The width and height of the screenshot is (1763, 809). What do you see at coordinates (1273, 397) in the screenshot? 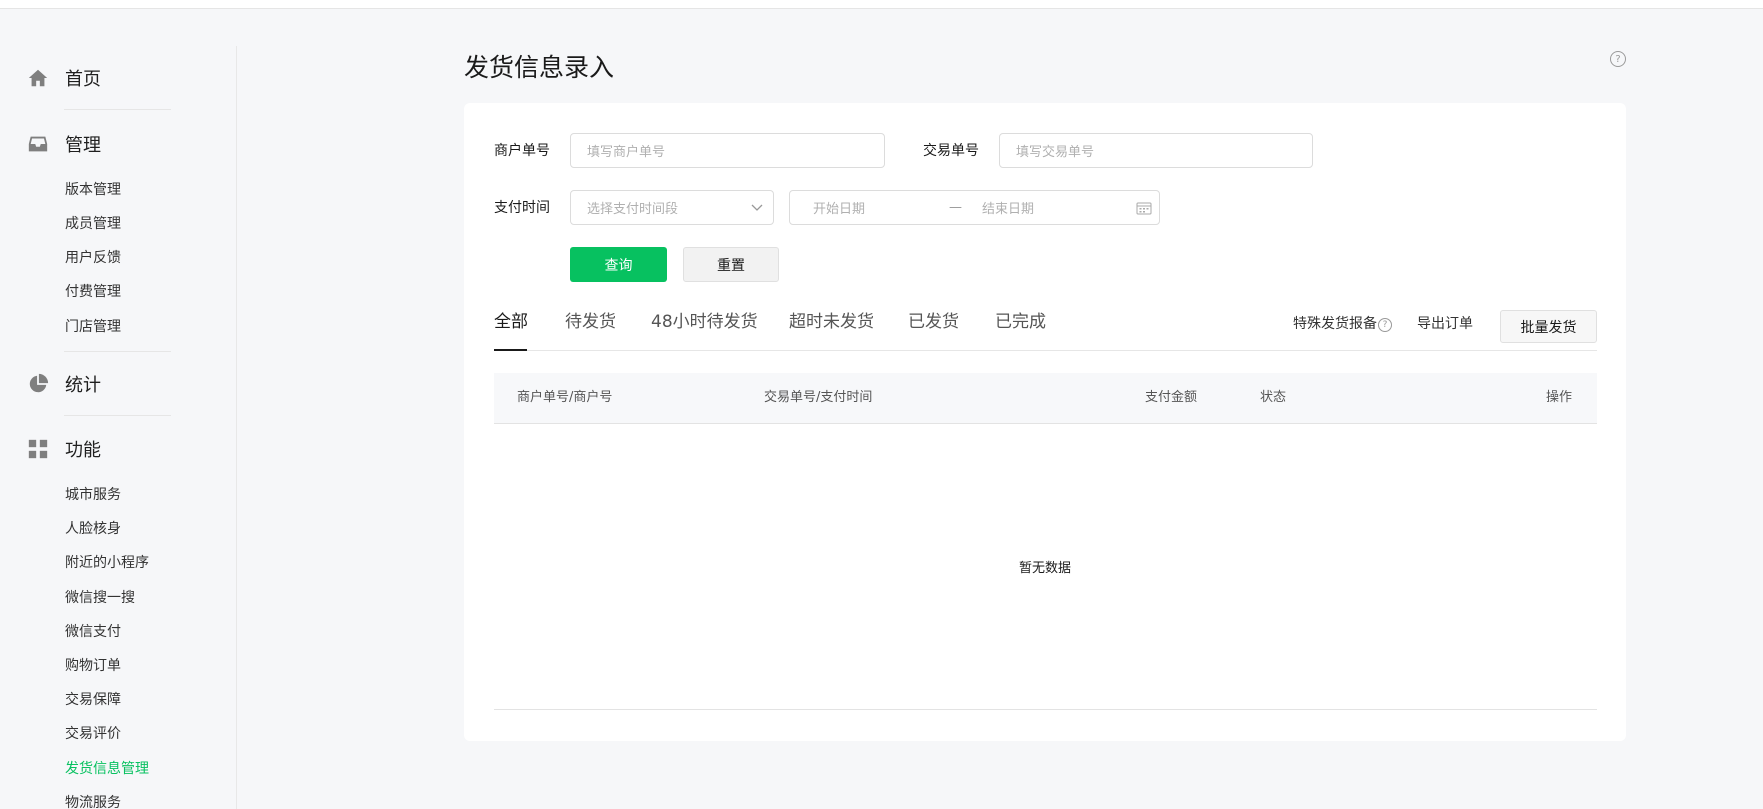
I see `column-status: 状态` at bounding box center [1273, 397].